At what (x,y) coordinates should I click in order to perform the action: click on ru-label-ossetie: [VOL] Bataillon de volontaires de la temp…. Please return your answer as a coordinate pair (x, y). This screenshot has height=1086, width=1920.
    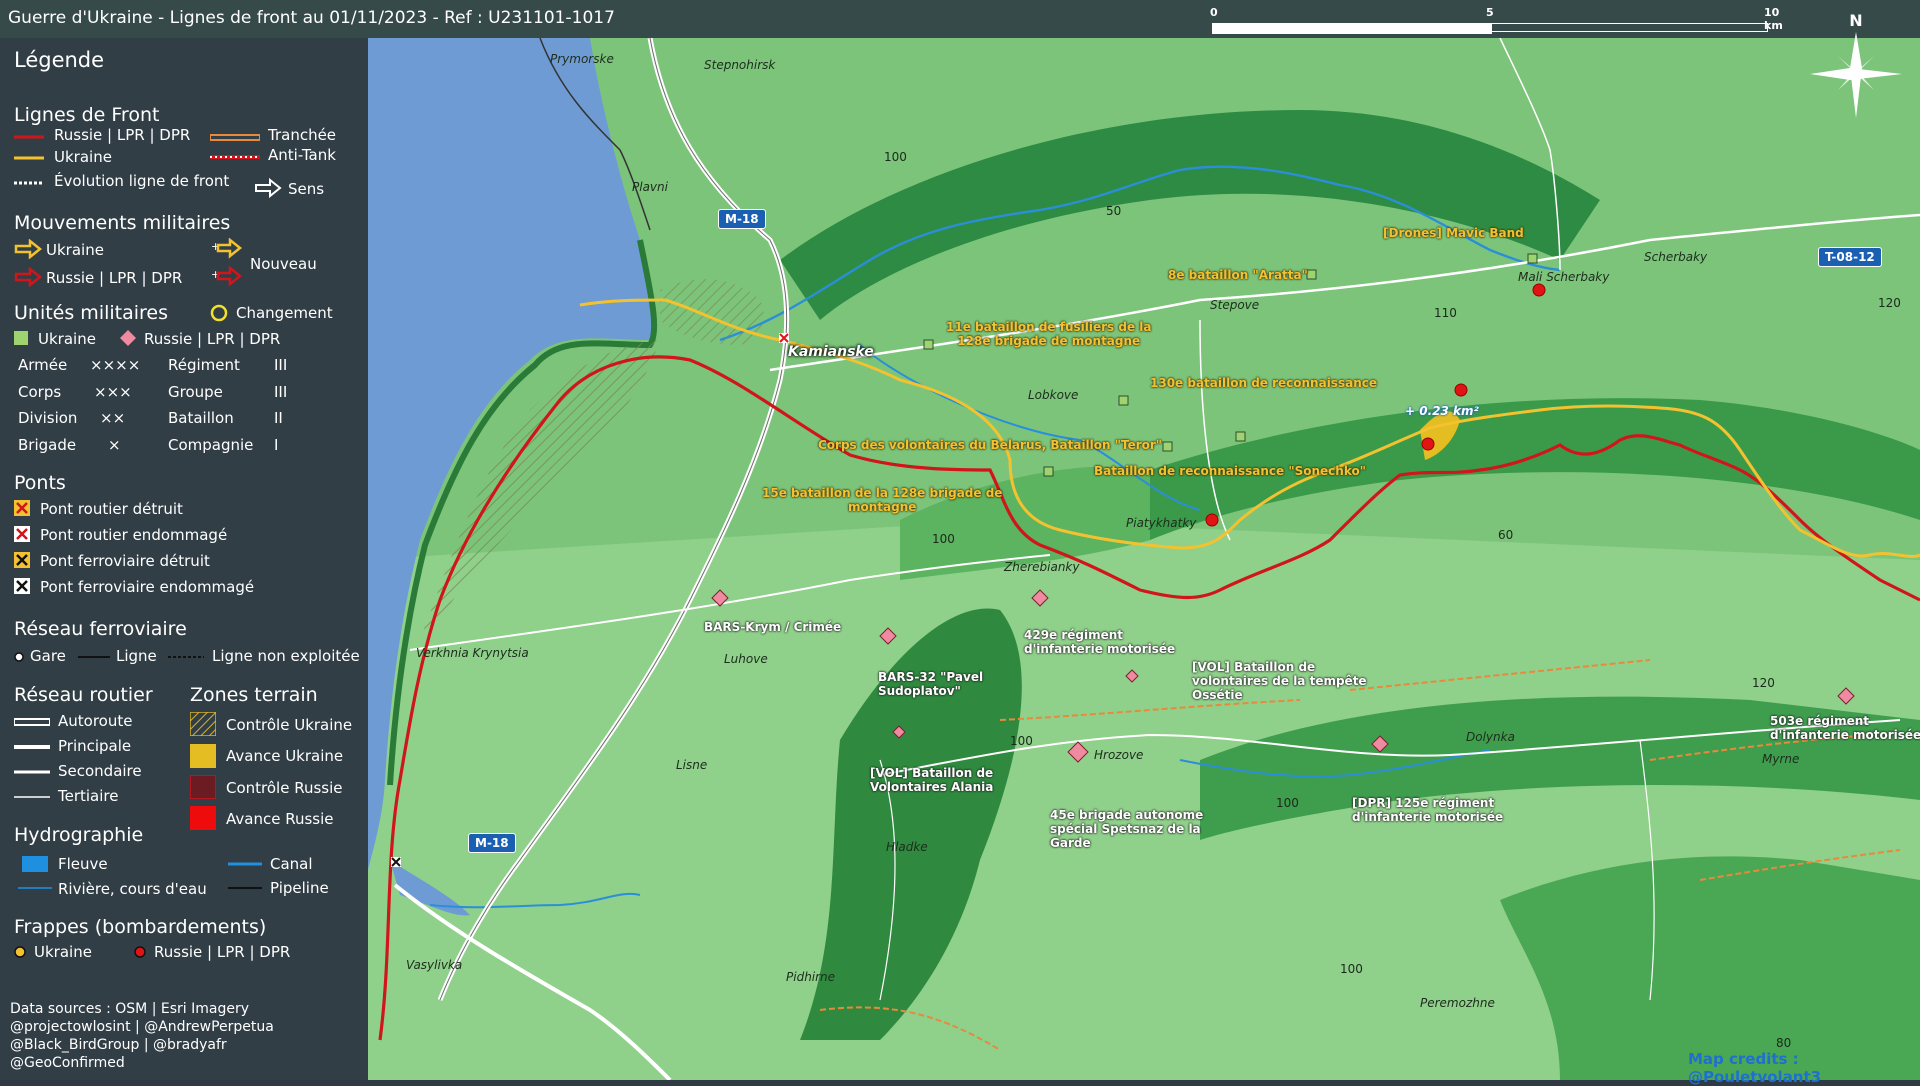
    Looking at the image, I should click on (1279, 681).